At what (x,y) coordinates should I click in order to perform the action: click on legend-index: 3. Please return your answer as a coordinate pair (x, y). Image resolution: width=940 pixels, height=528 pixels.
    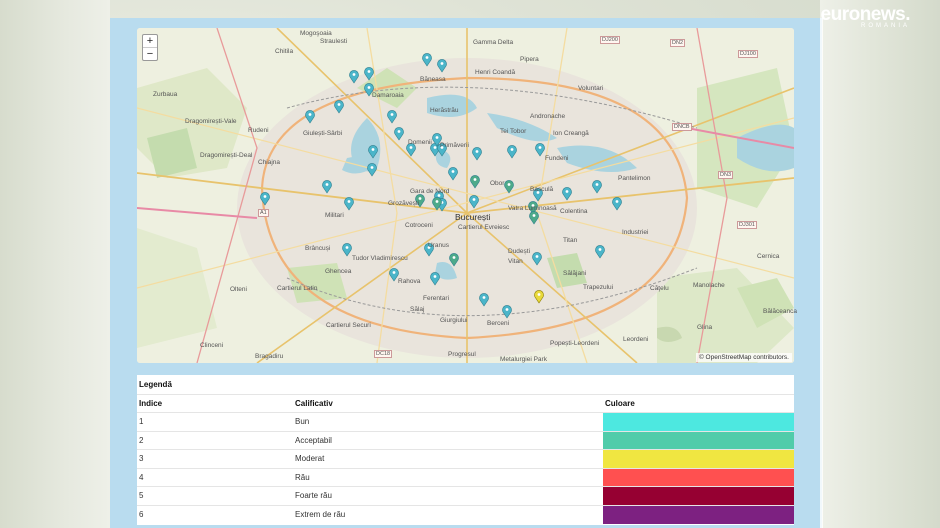
    Looking at the image, I should click on (141, 458).